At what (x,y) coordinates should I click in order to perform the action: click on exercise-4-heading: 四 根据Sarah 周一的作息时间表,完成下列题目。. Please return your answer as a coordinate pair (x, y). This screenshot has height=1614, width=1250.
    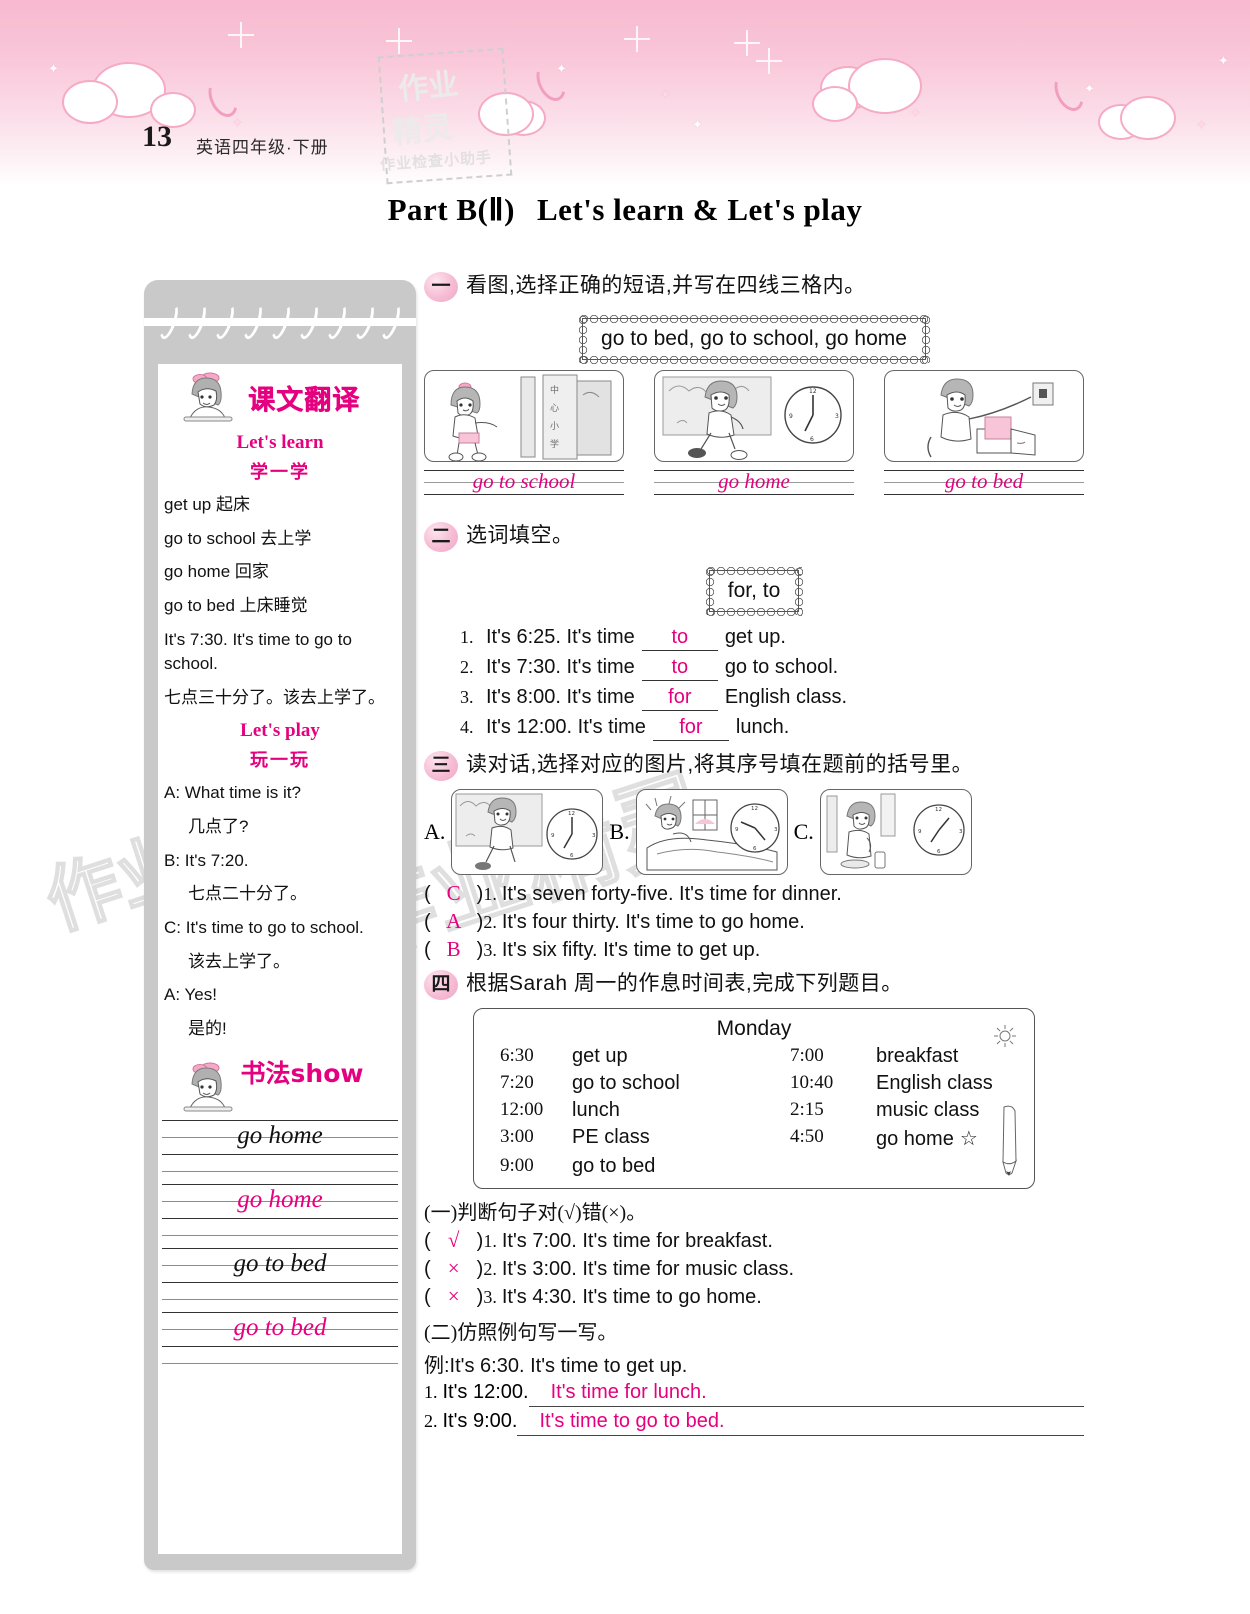
    Looking at the image, I should click on (754, 985).